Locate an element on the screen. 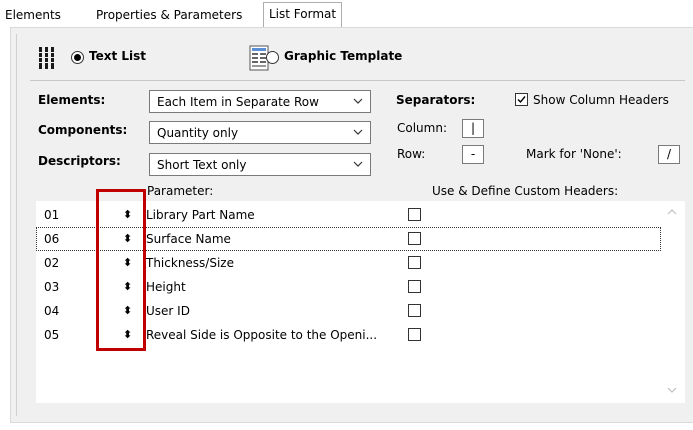 Image resolution: width=693 pixels, height=430 pixels. row-id: 04 is located at coordinates (52, 311).